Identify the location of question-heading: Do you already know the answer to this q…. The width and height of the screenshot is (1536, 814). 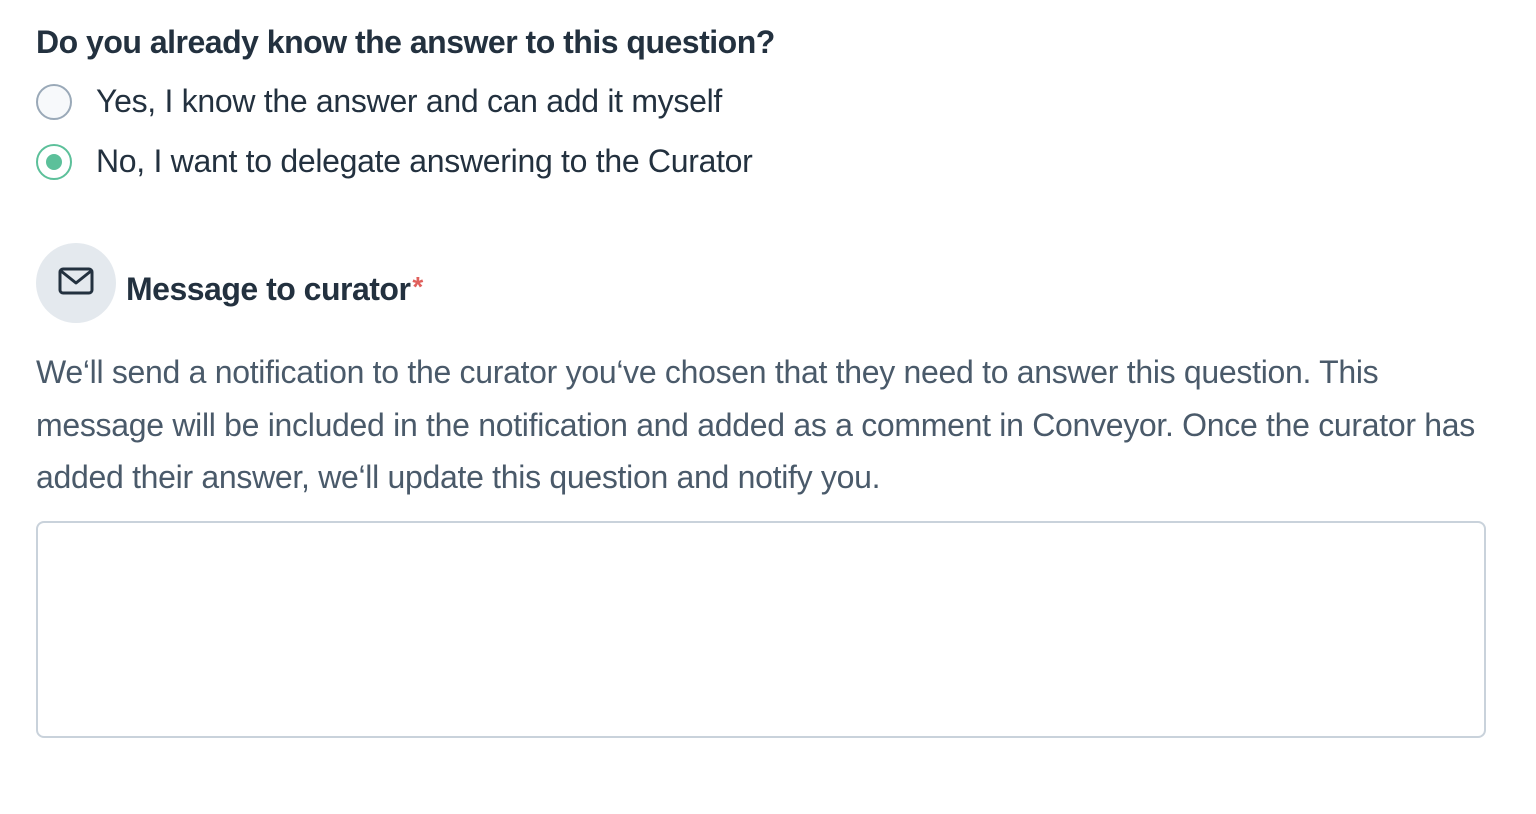
(405, 42).